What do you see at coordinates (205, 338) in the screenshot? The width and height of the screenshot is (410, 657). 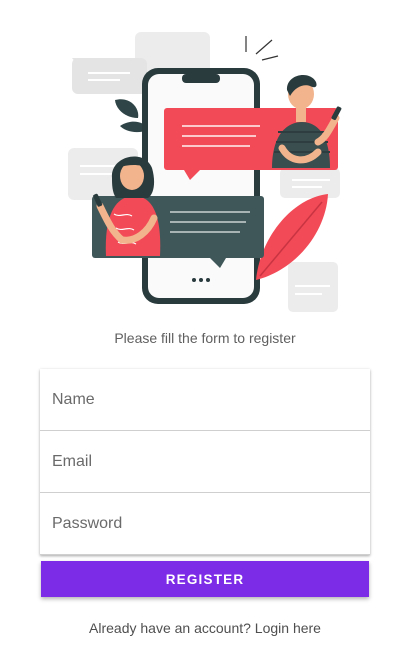 I see `form-subtitle: Please fill the form to register` at bounding box center [205, 338].